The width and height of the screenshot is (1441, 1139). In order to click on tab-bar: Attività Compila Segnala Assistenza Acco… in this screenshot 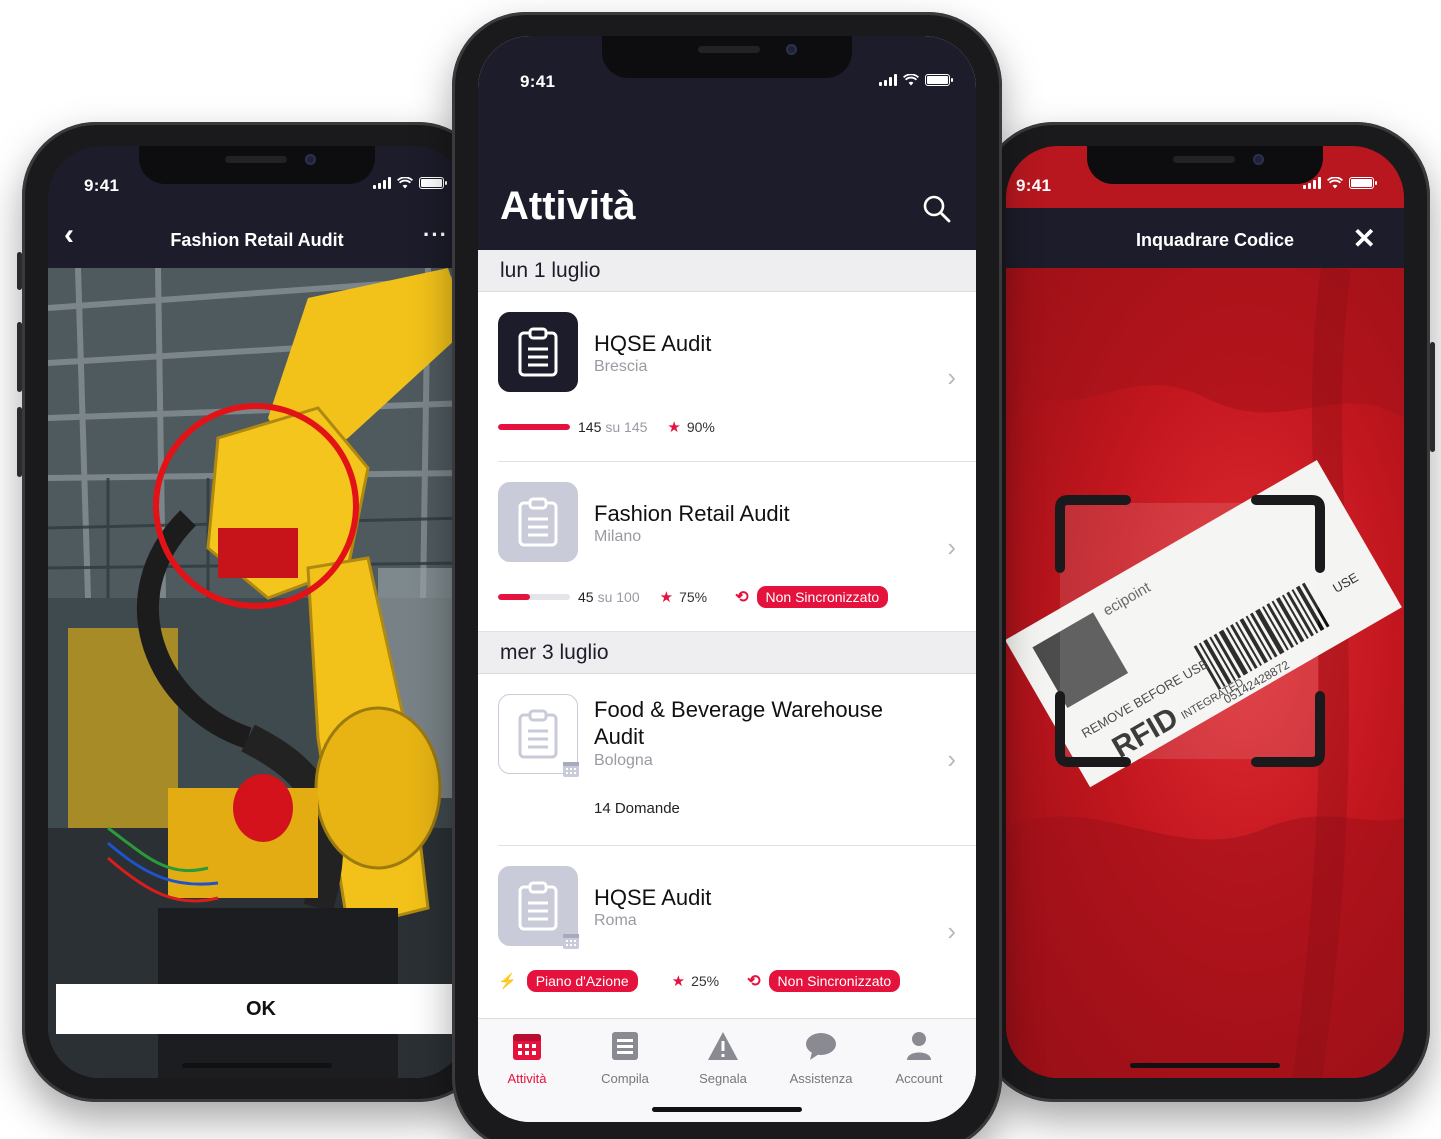, I will do `click(727, 1070)`.